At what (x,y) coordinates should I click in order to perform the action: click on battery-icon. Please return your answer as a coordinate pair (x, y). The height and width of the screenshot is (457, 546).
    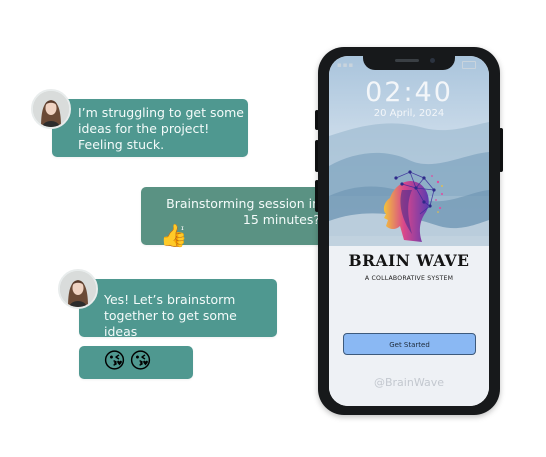
    Looking at the image, I should click on (469, 65).